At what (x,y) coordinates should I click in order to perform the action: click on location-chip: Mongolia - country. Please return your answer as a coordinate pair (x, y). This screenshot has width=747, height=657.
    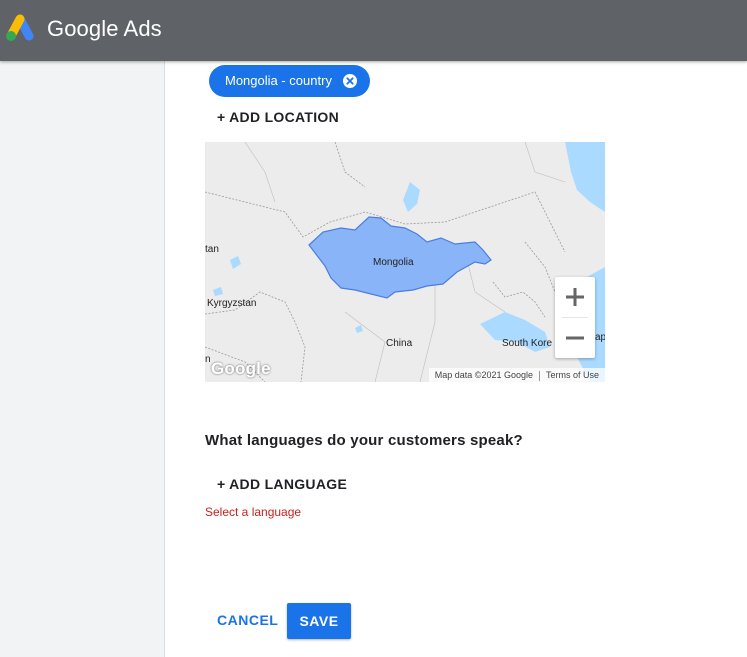
    Looking at the image, I should click on (289, 81).